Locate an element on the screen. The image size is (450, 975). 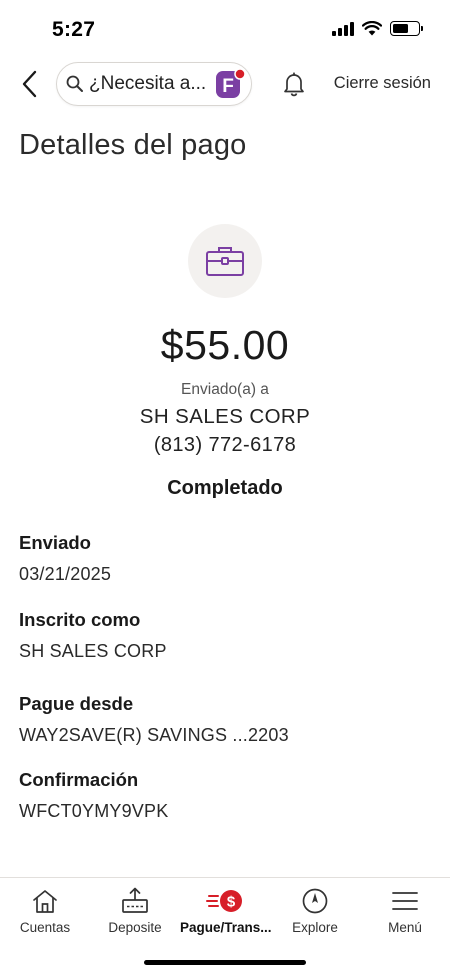
search-input: ¿Necesita a... F is located at coordinates (154, 84).